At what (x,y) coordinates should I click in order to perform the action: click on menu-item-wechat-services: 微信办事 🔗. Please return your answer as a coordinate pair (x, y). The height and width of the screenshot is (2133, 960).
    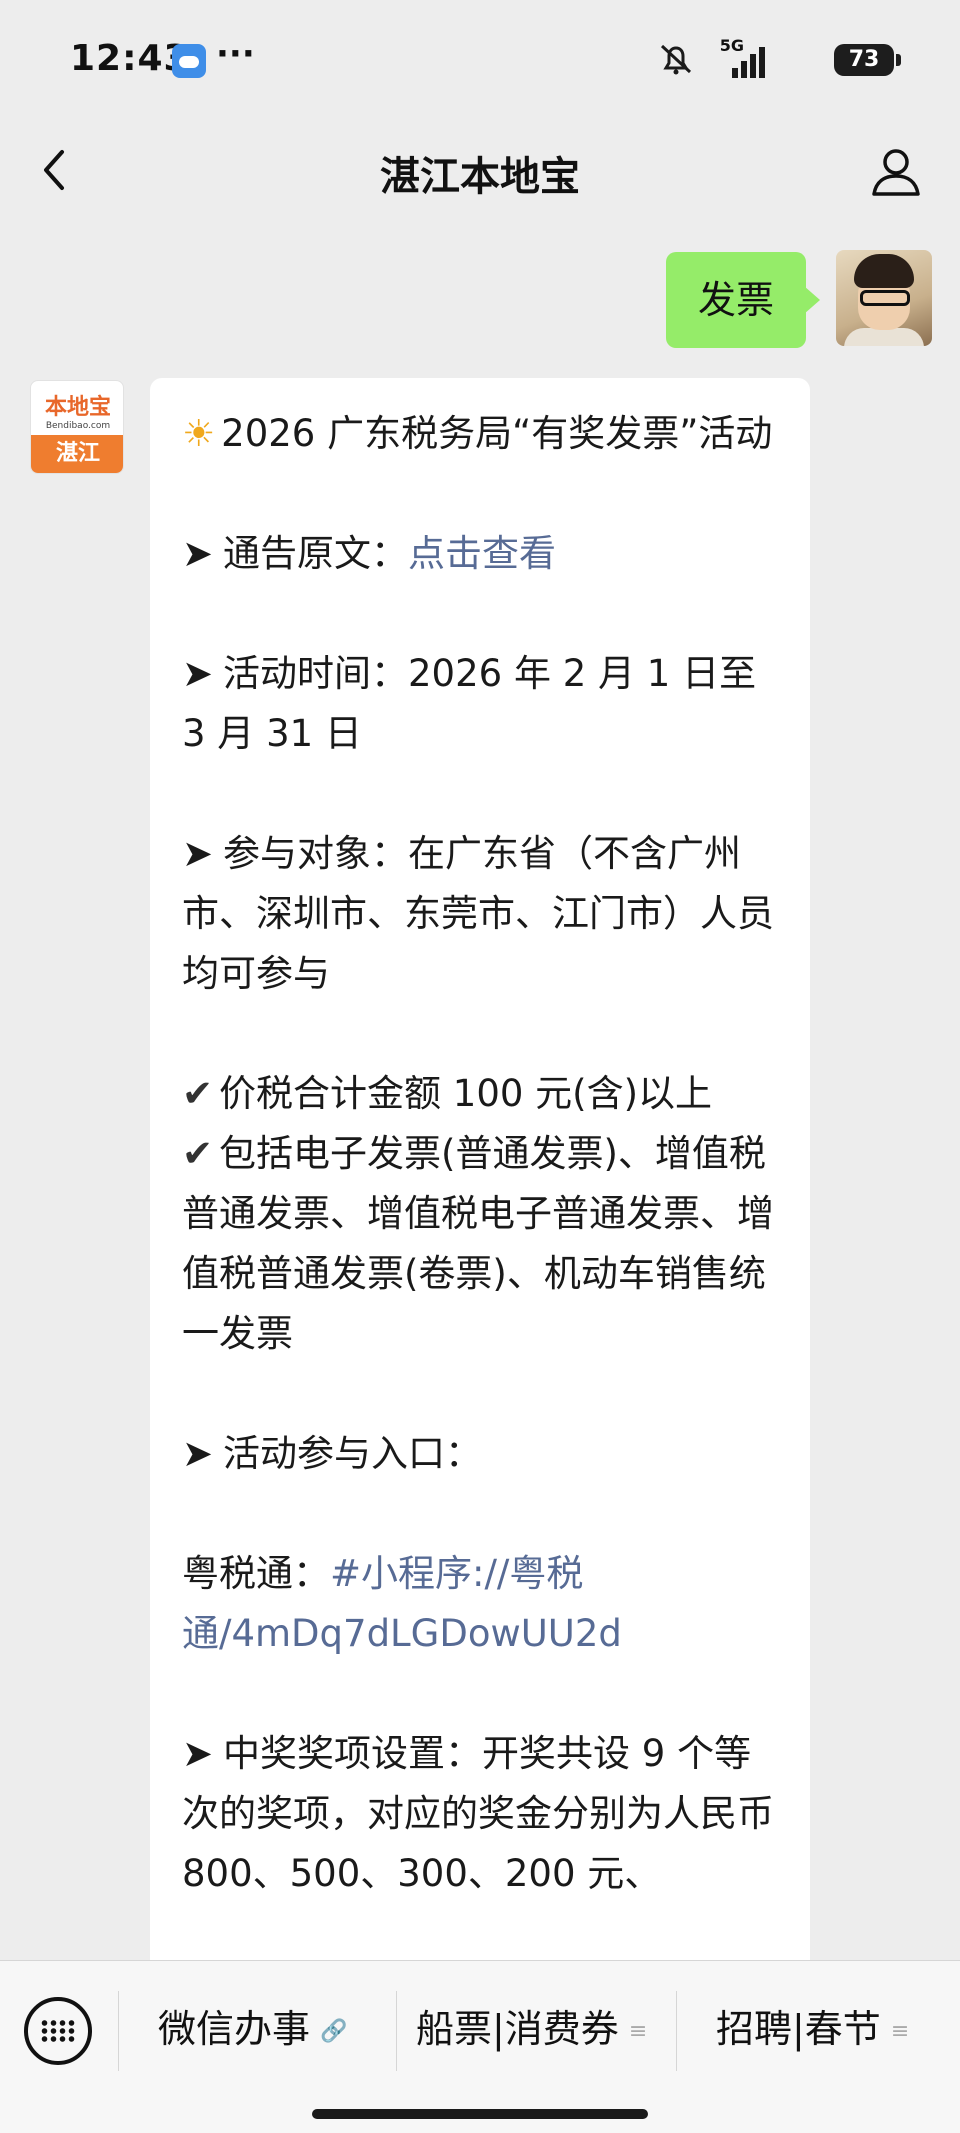
    Looking at the image, I should click on (252, 2029).